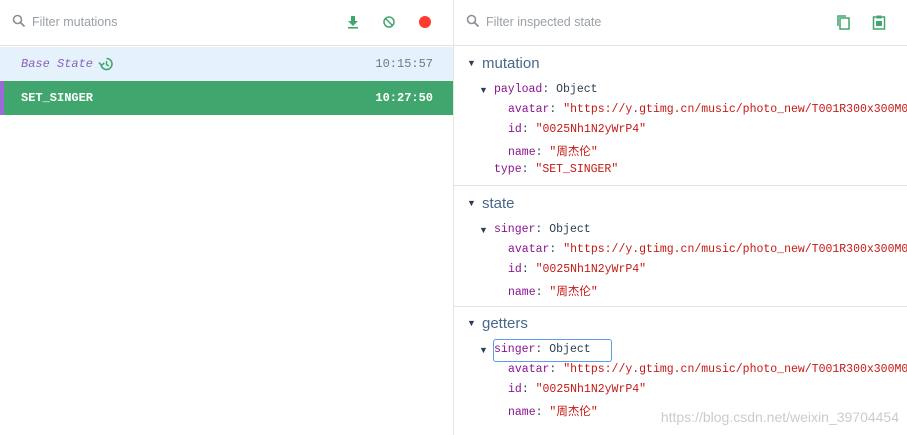 Image resolution: width=907 pixels, height=435 pixels. I want to click on section-title: getters, so click(505, 323).